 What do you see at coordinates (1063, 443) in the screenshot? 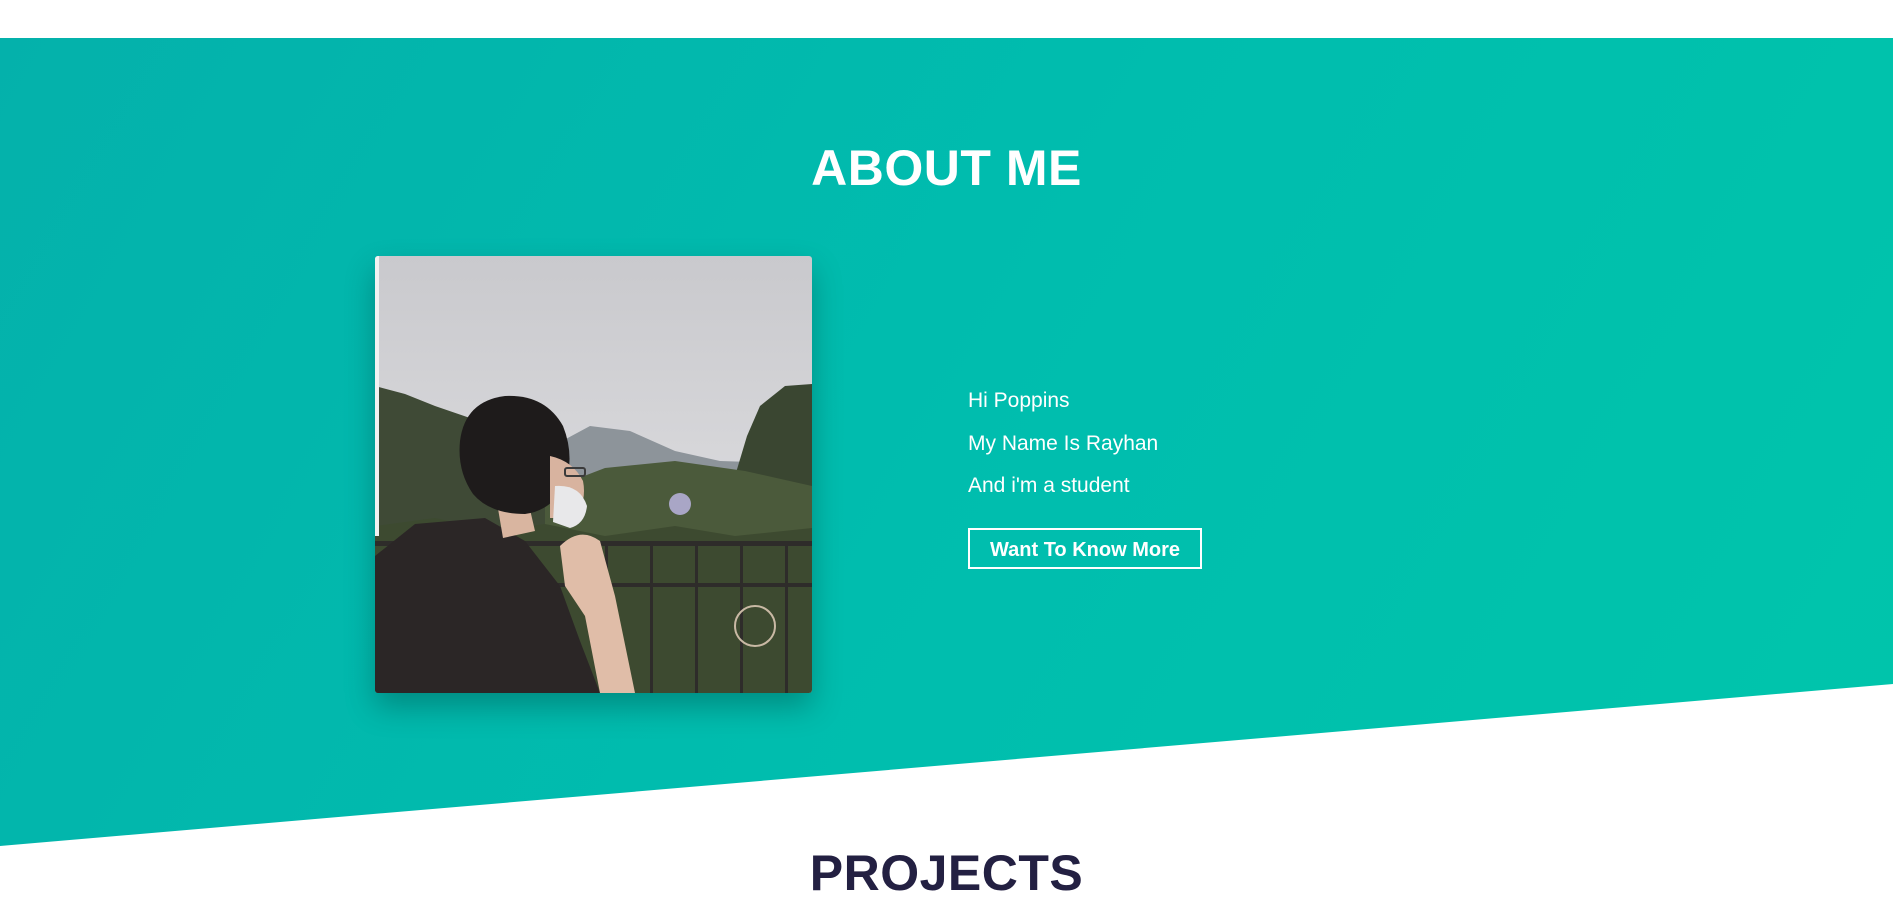
I see `name-text: My Name Is Rayhan` at bounding box center [1063, 443].